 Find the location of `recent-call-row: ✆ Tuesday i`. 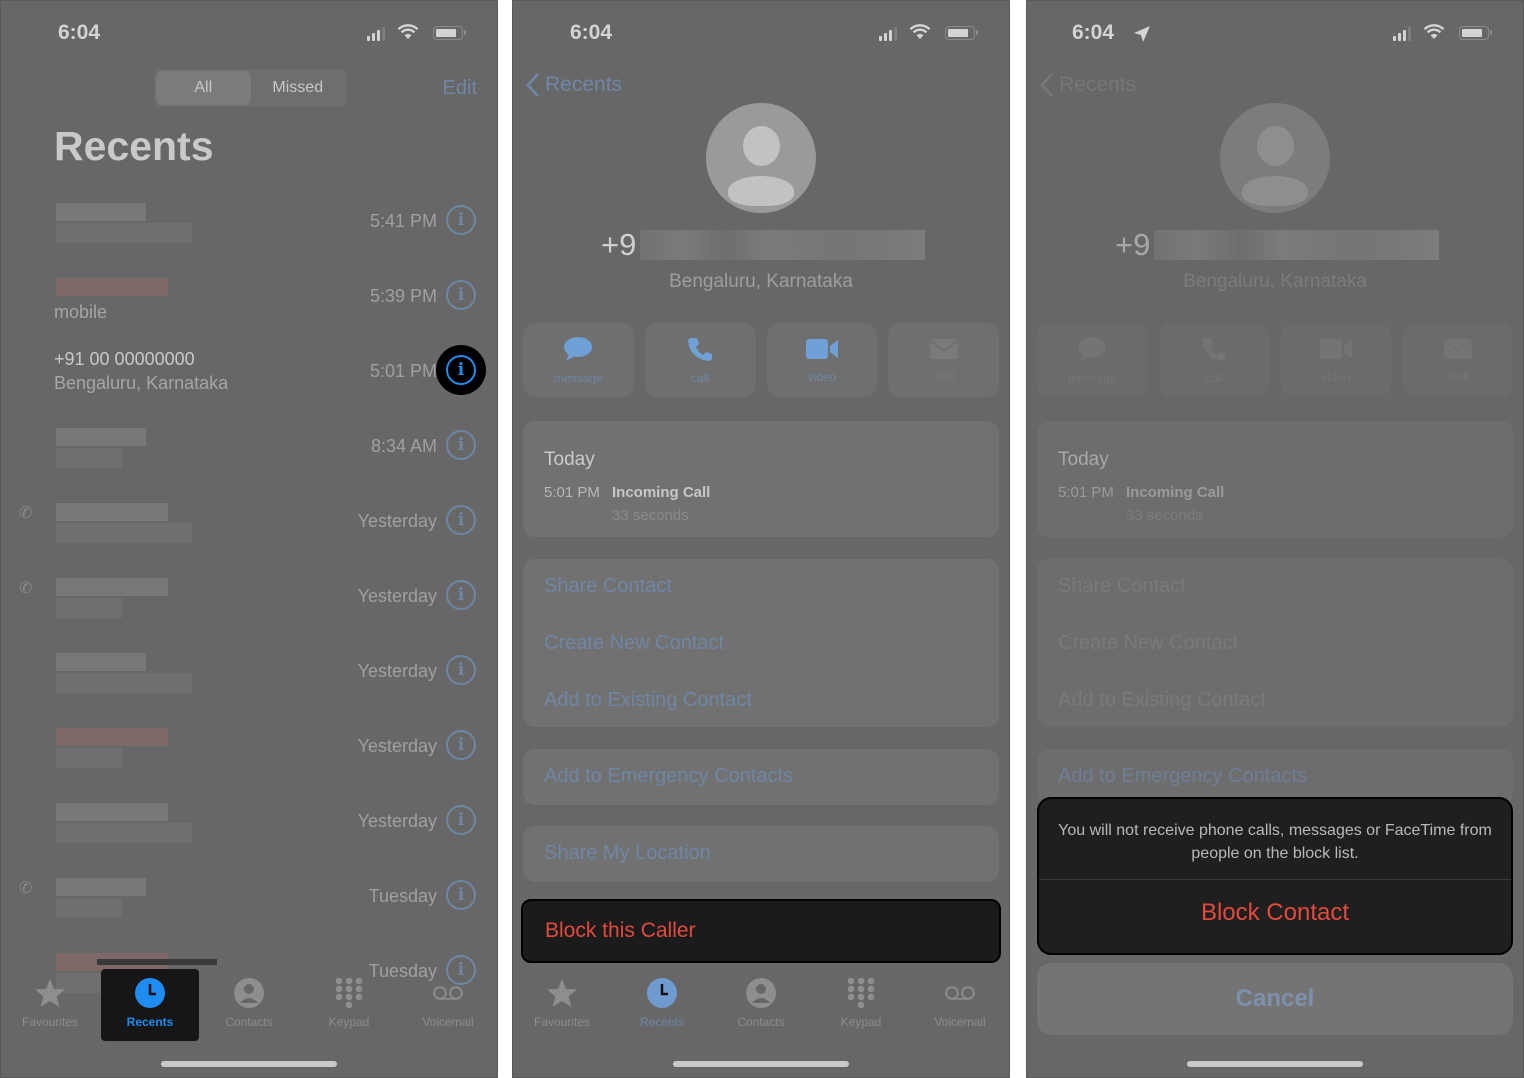

recent-call-row: ✆ Tuesday i is located at coordinates (249, 895).